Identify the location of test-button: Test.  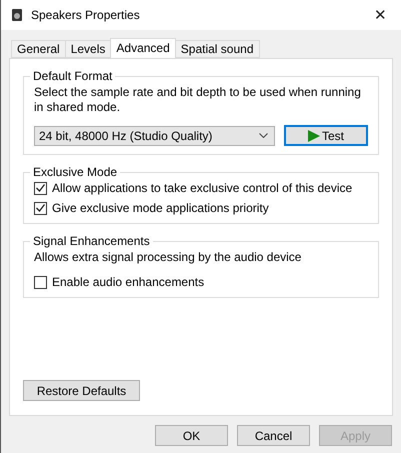
(326, 135).